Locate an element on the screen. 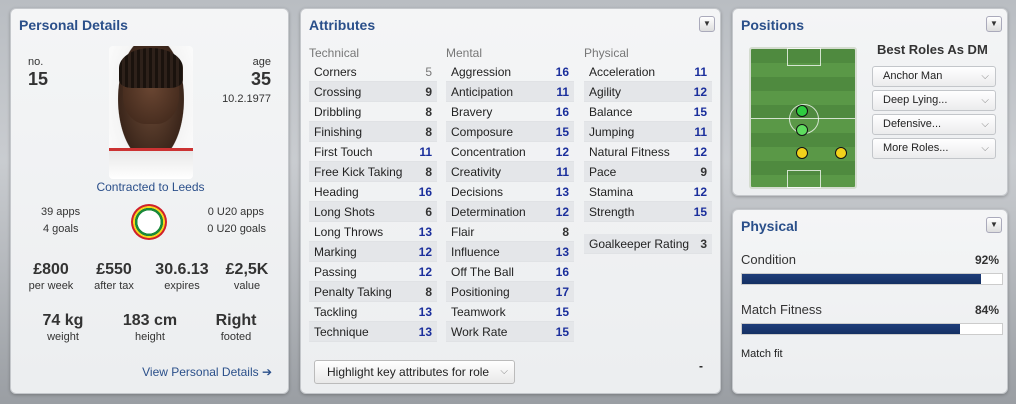  mental-attribute-row: Influence 13 is located at coordinates (510, 252).